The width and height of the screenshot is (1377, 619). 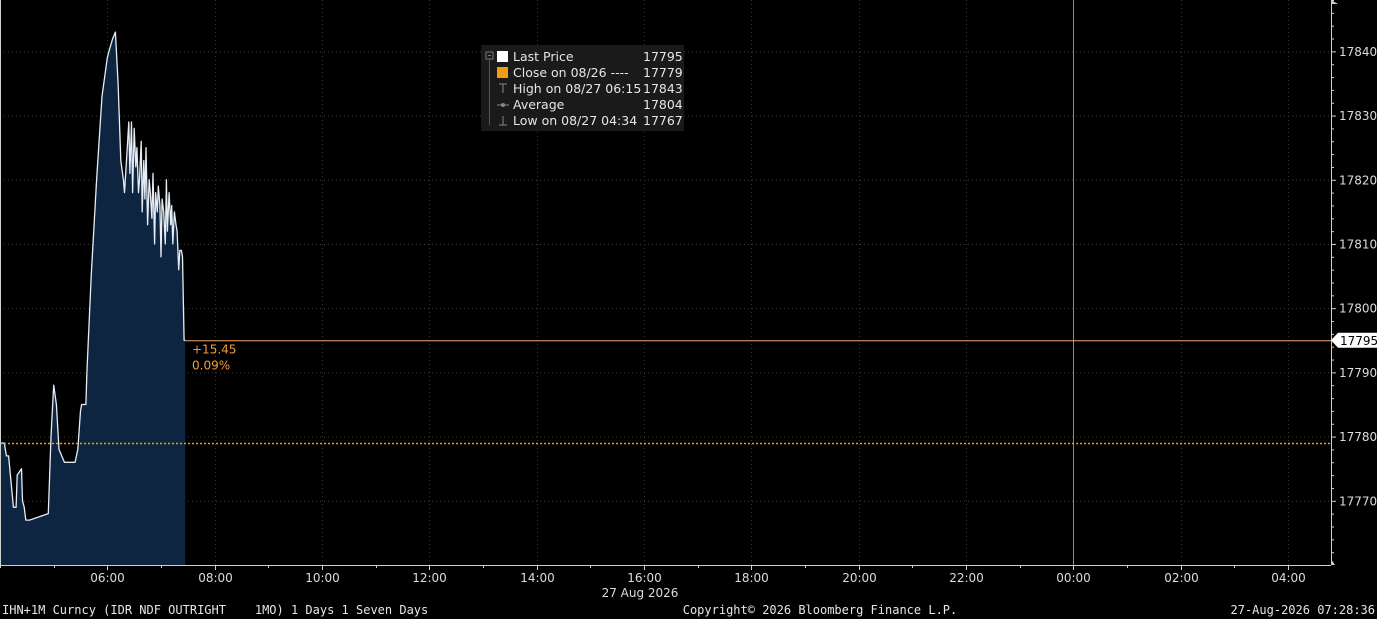 I want to click on y-tick-label: 17770, so click(x=1358, y=501).